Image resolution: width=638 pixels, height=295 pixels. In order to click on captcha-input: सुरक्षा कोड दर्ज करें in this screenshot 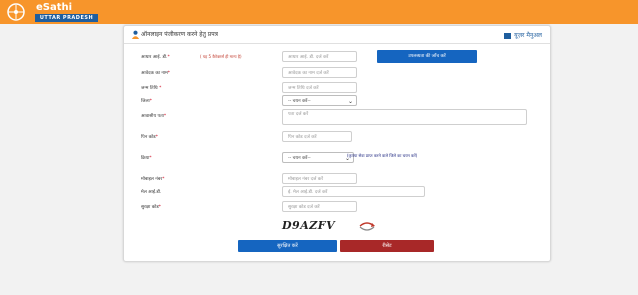, I will do `click(319, 206)`.